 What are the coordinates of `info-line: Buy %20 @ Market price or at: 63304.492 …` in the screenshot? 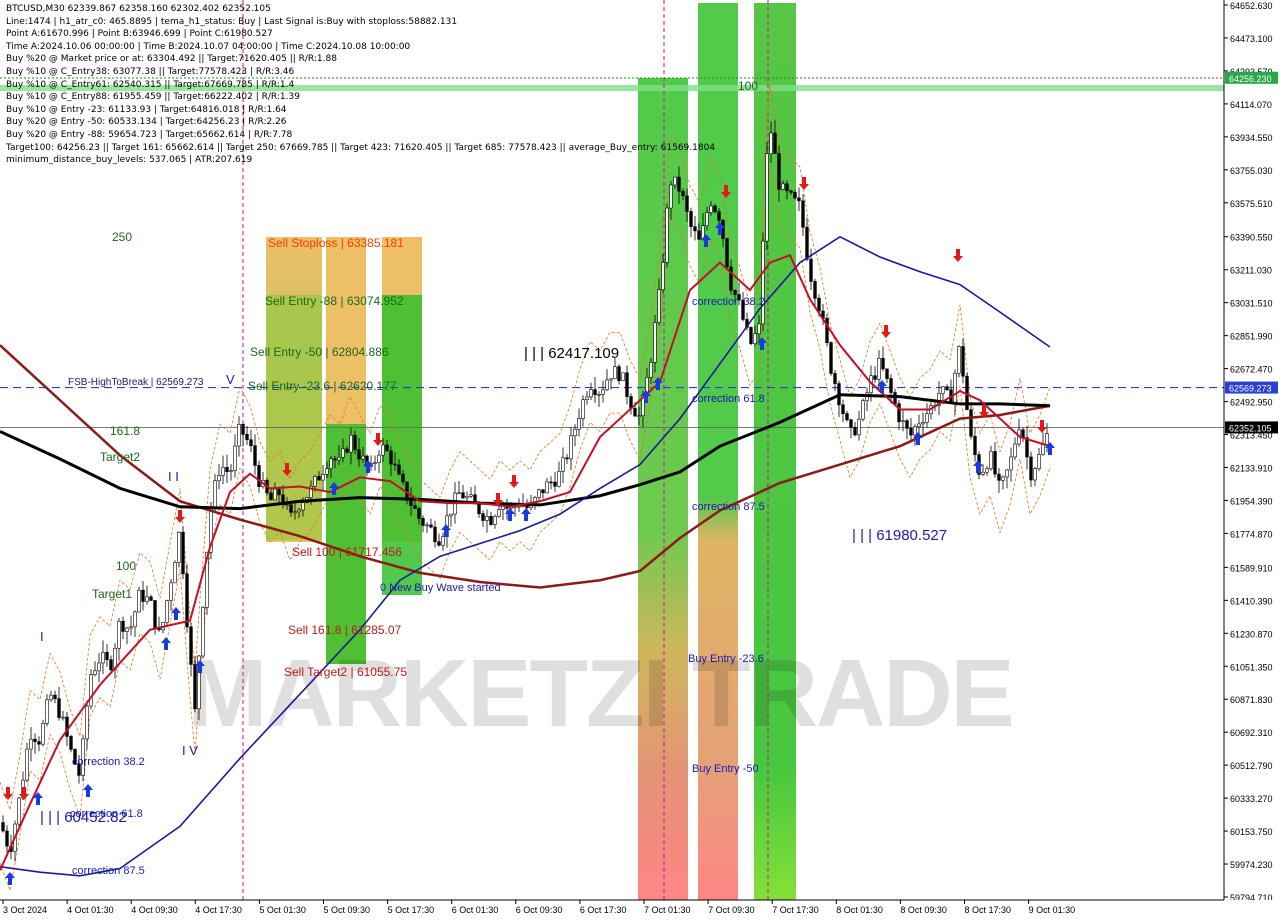 It's located at (171, 59).